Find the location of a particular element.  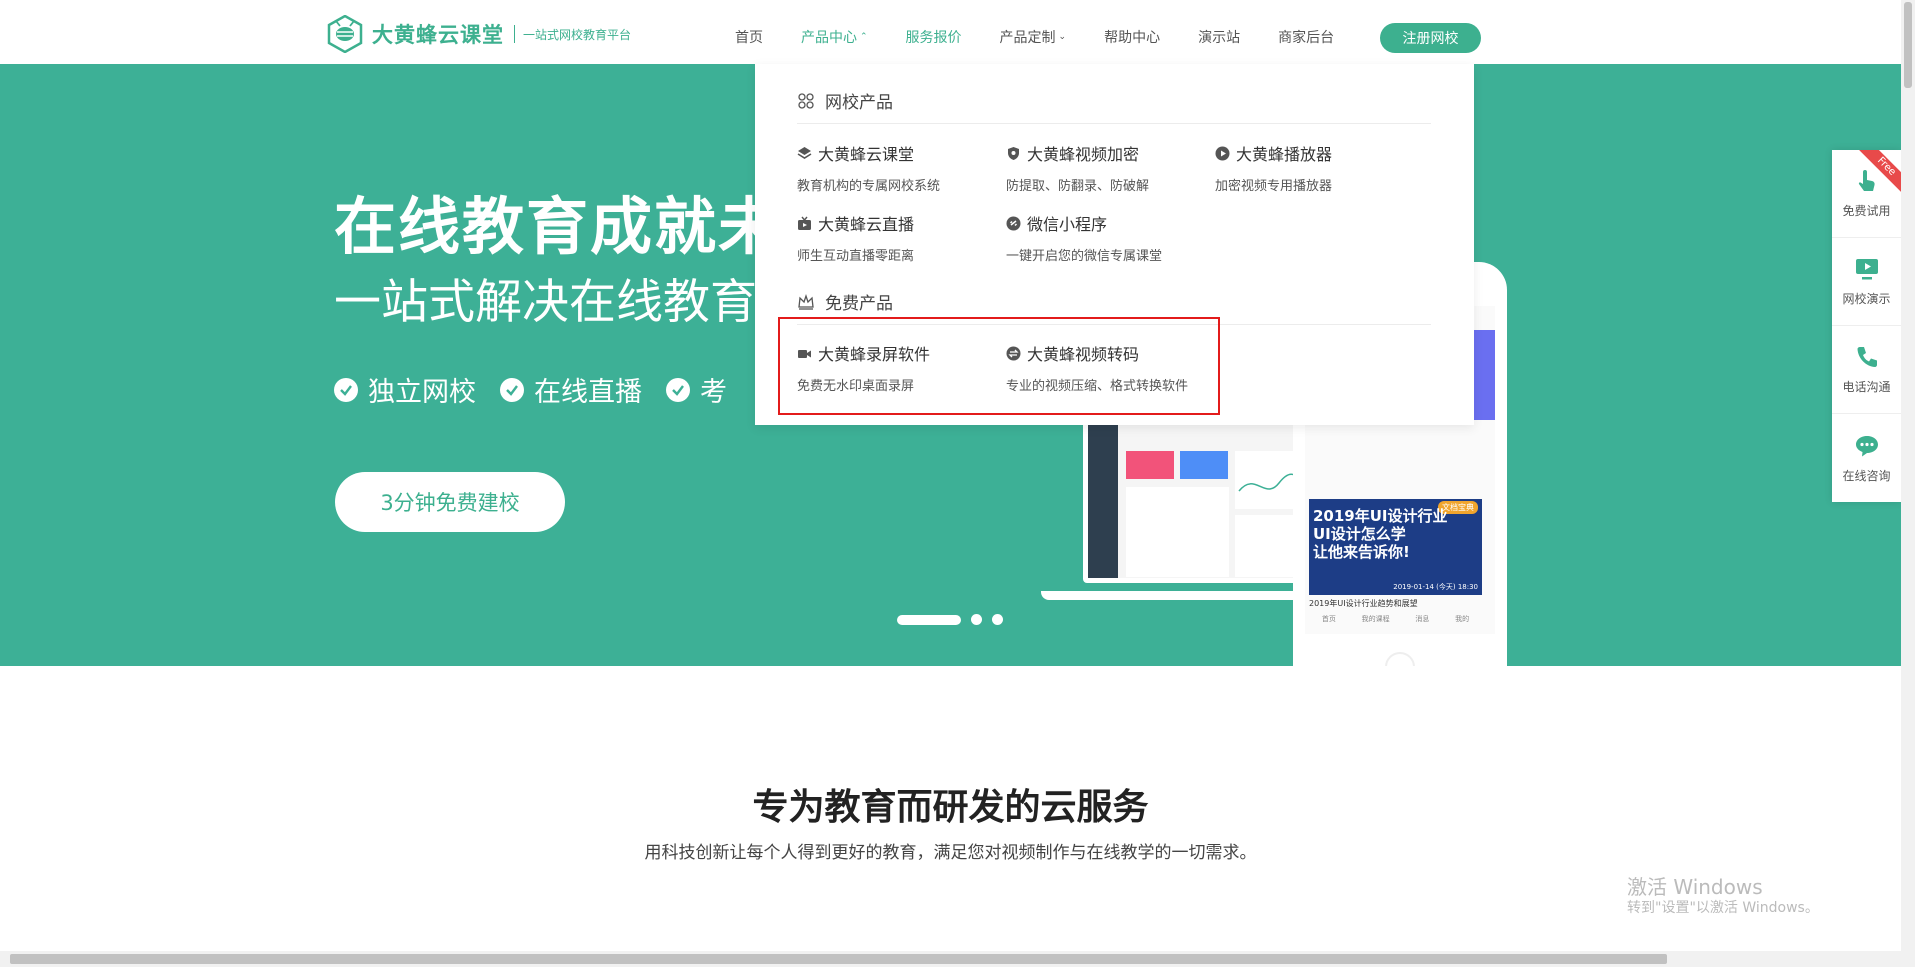

nav-help: 帮助中心 is located at coordinates (1132, 37).